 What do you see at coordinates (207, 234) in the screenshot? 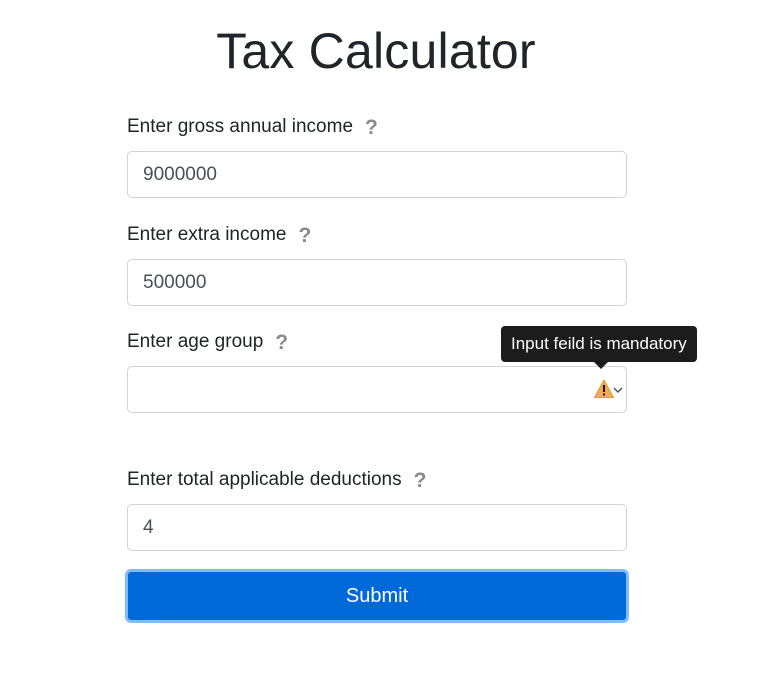
I see `extra-income-label: Enter extra income` at bounding box center [207, 234].